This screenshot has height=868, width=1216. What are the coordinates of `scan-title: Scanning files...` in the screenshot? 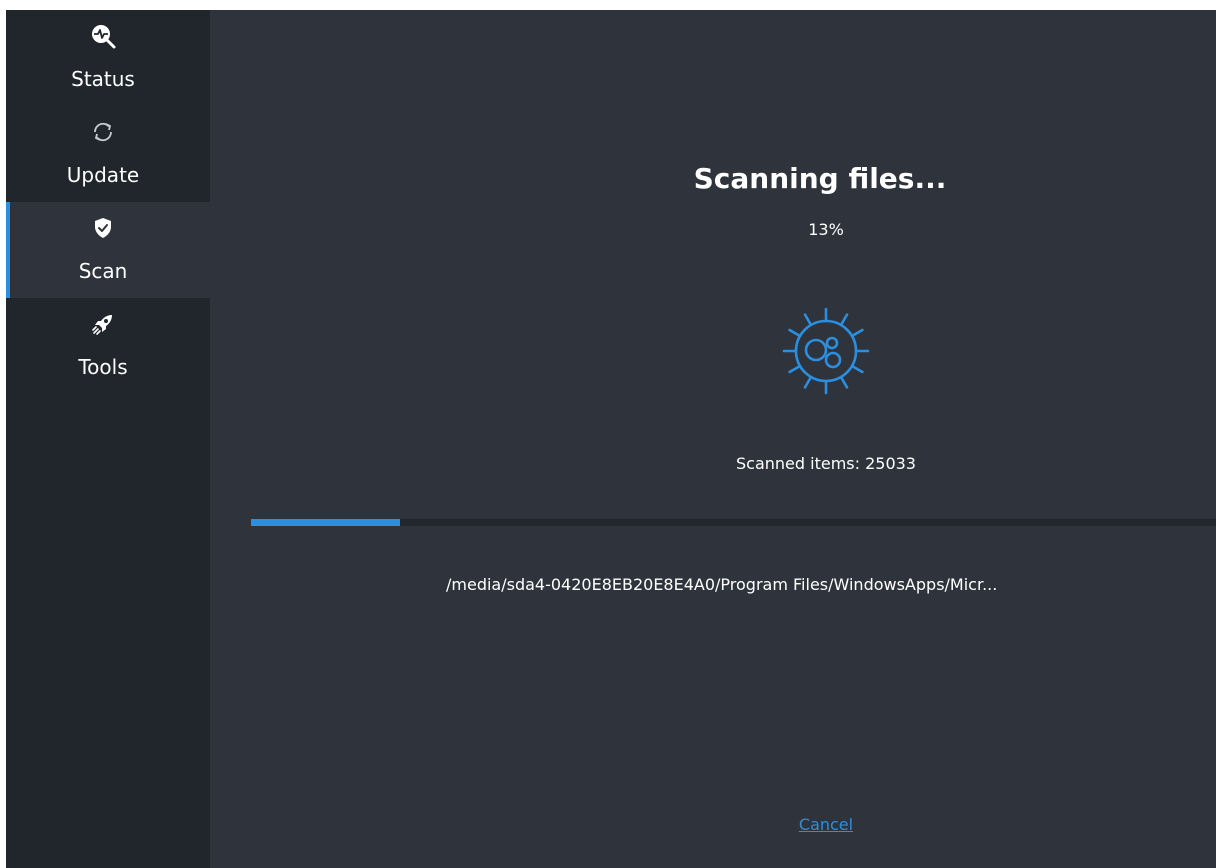 It's located at (820, 178).